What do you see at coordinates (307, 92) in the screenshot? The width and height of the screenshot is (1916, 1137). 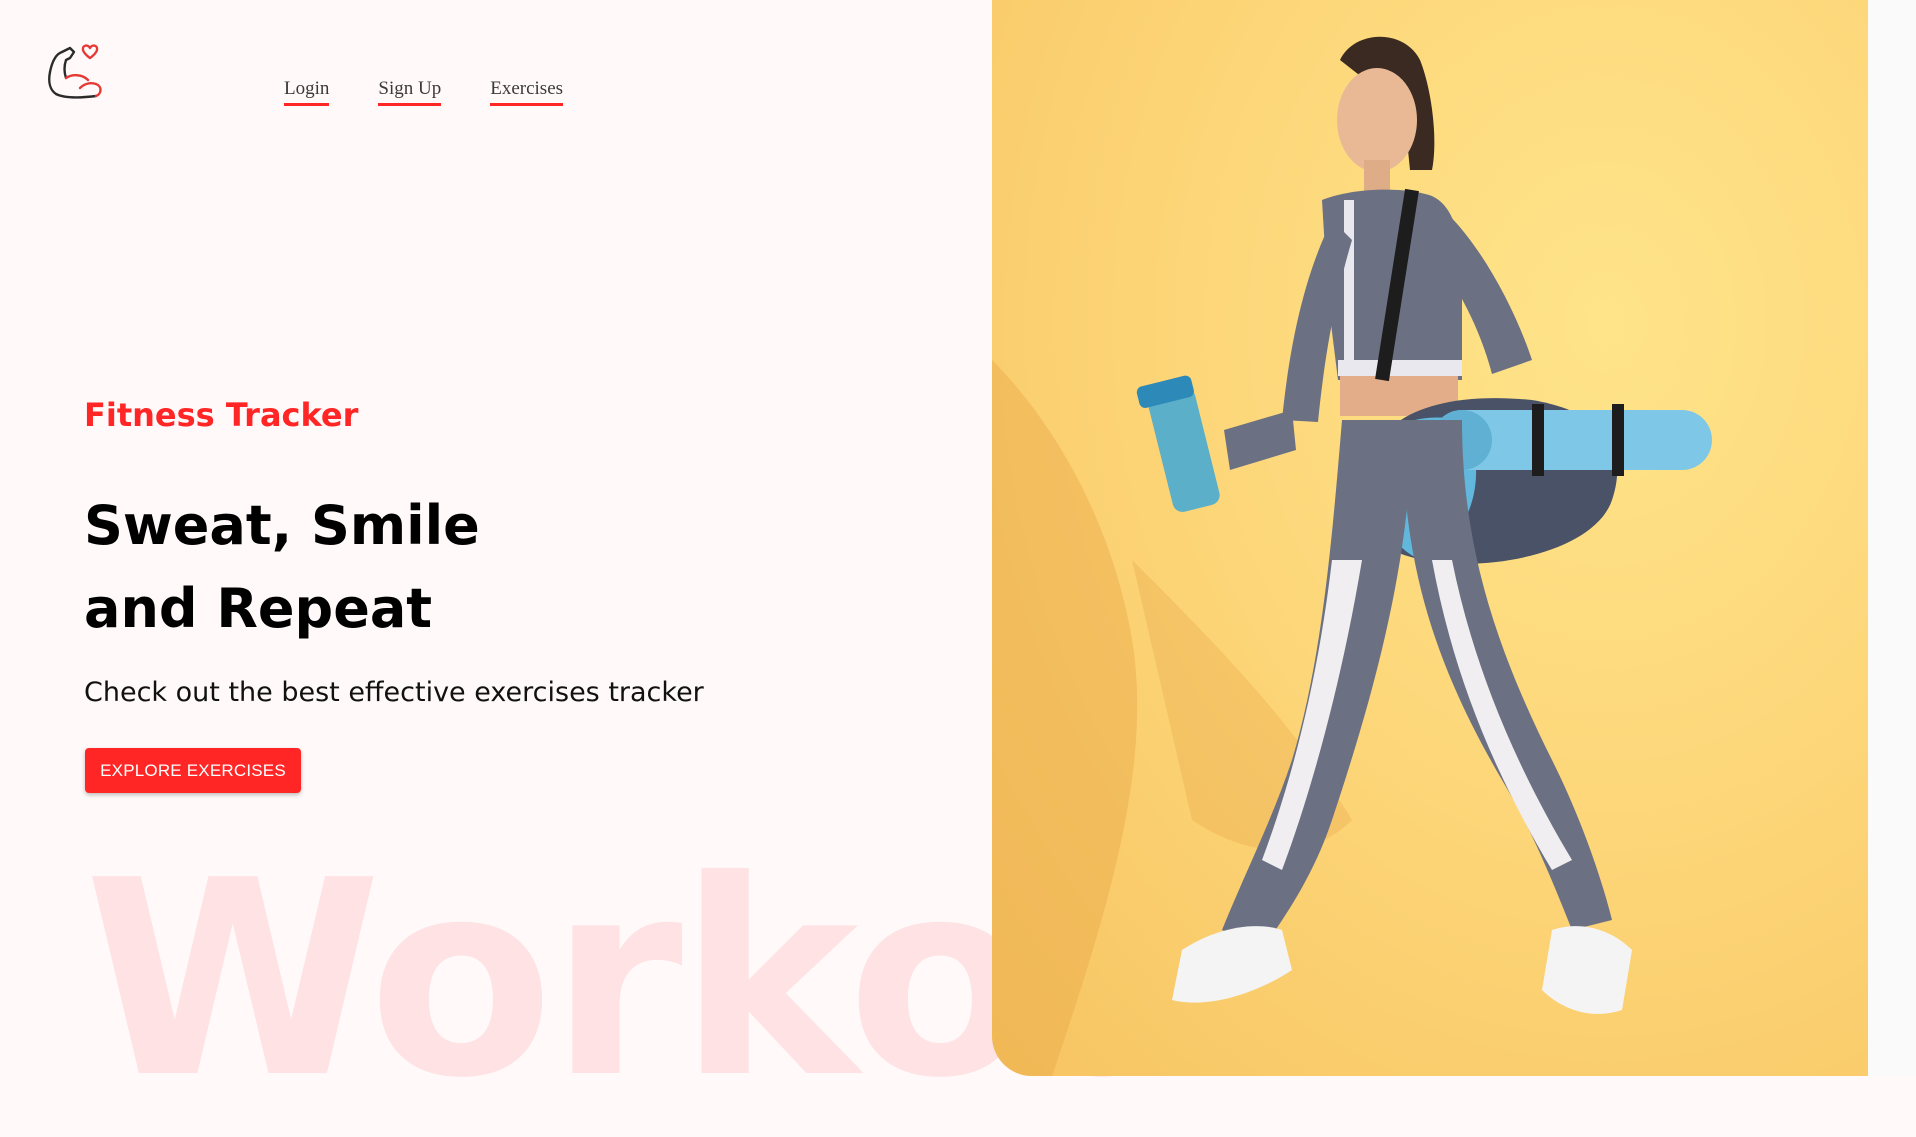 I see `nav-login-link: Login` at bounding box center [307, 92].